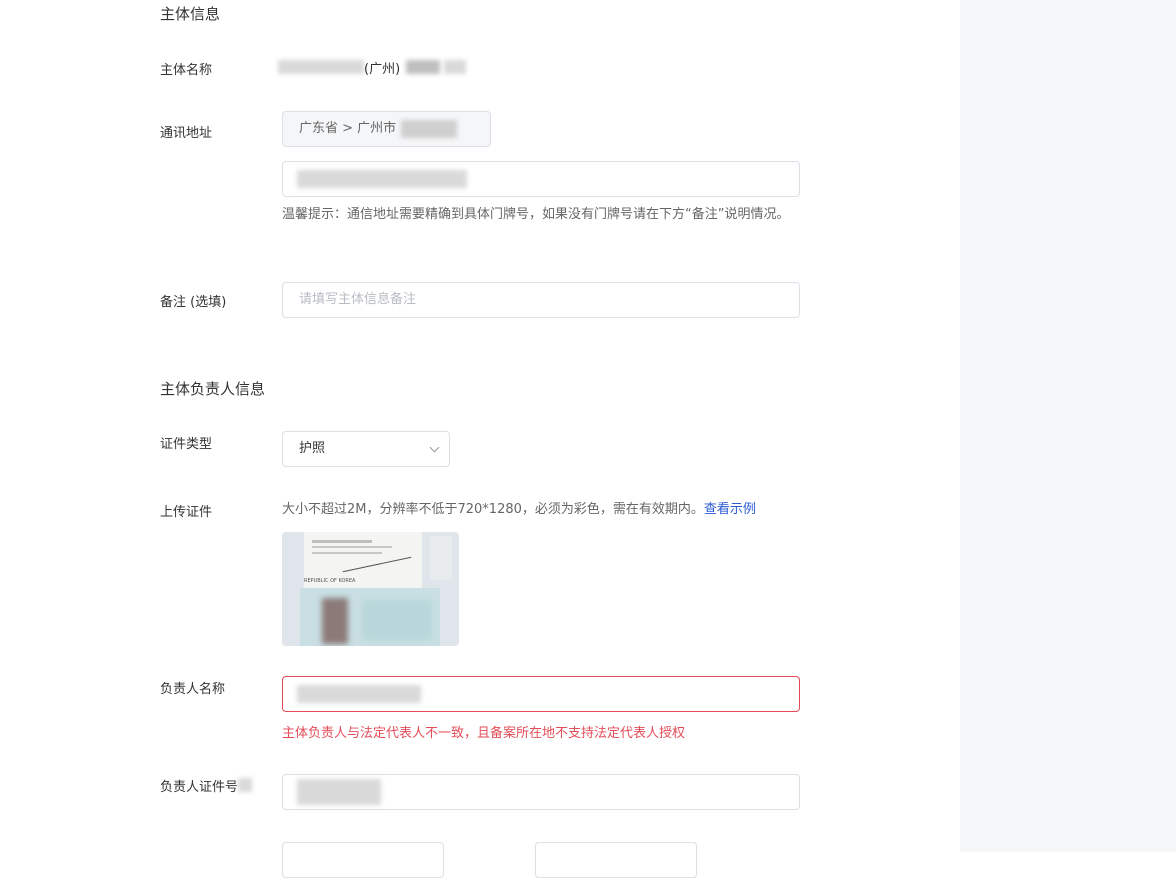 The width and height of the screenshot is (1176, 878). Describe the element at coordinates (541, 300) in the screenshot. I see `remark-input: 请填写主体信息备注` at that location.